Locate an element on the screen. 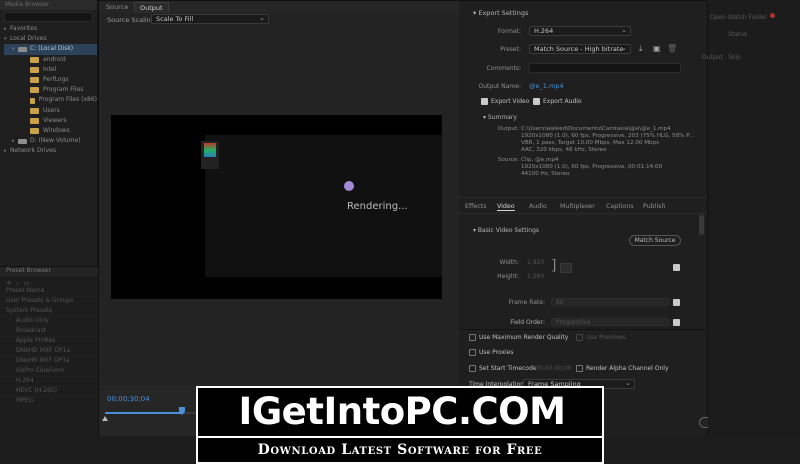  tab-captions: Captions is located at coordinates (620, 206).